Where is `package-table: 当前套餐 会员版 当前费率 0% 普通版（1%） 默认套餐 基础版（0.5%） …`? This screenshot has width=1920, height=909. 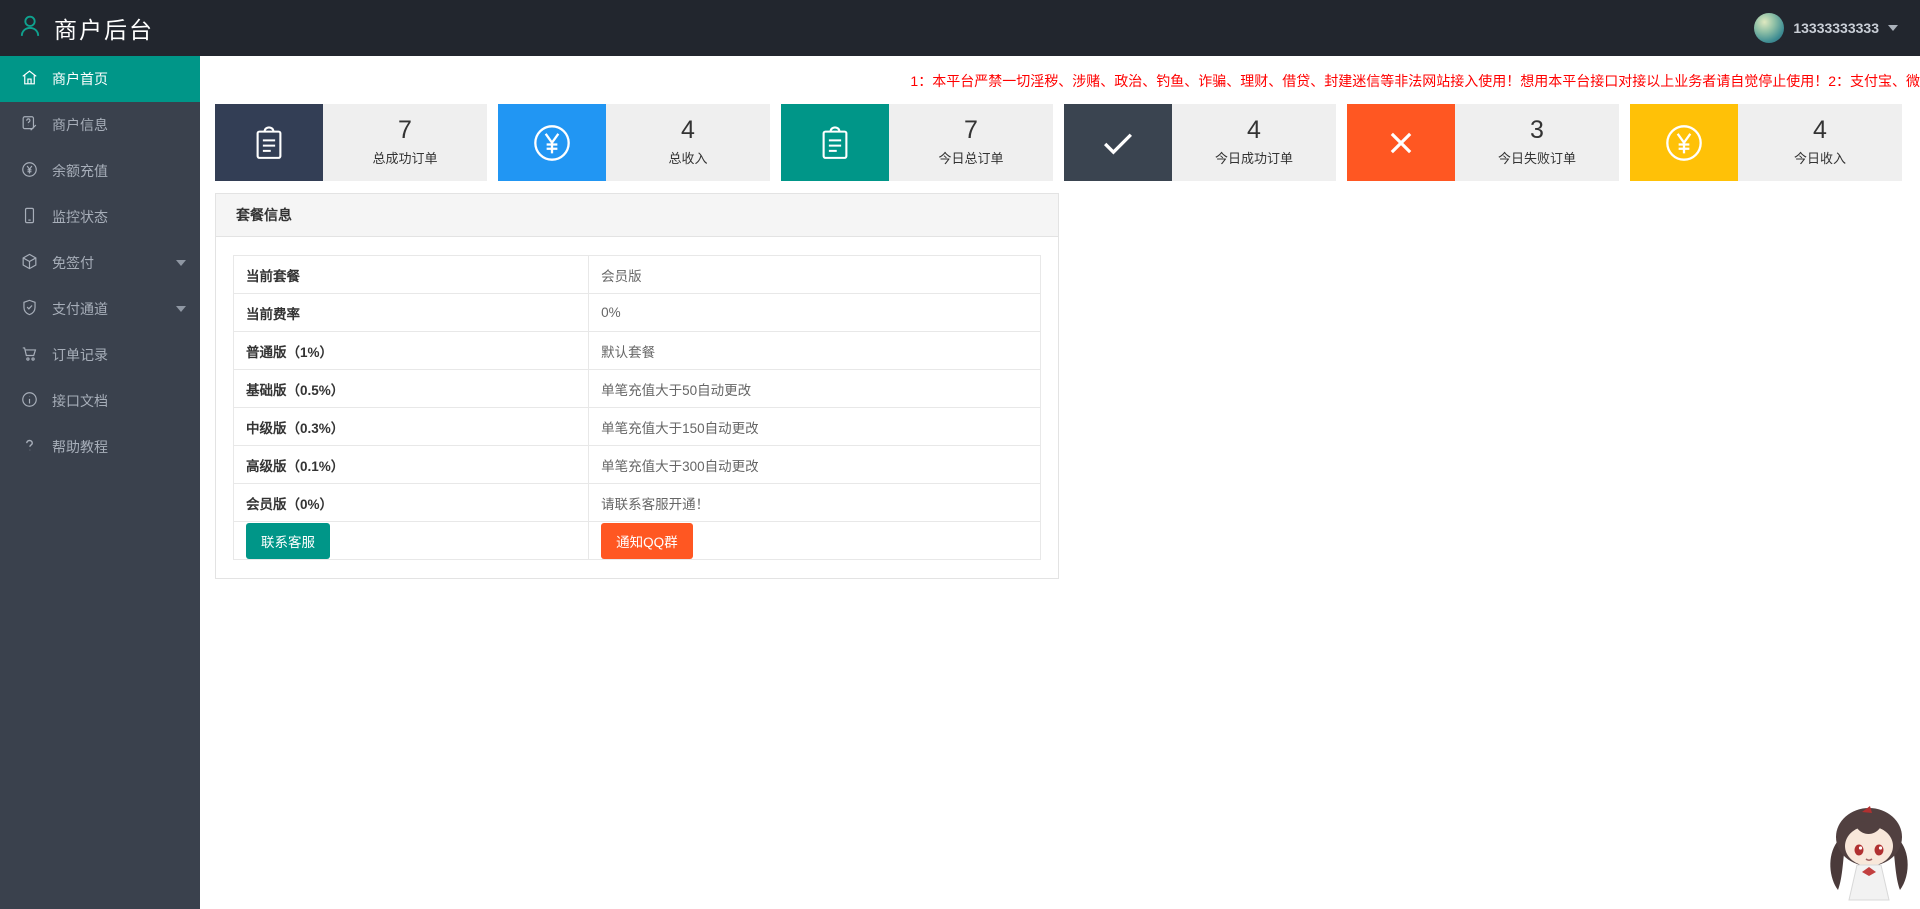 package-table: 当前套餐 会员版 当前费率 0% 普通版（1%） 默认套餐 基础版（0.5%） … is located at coordinates (636, 407).